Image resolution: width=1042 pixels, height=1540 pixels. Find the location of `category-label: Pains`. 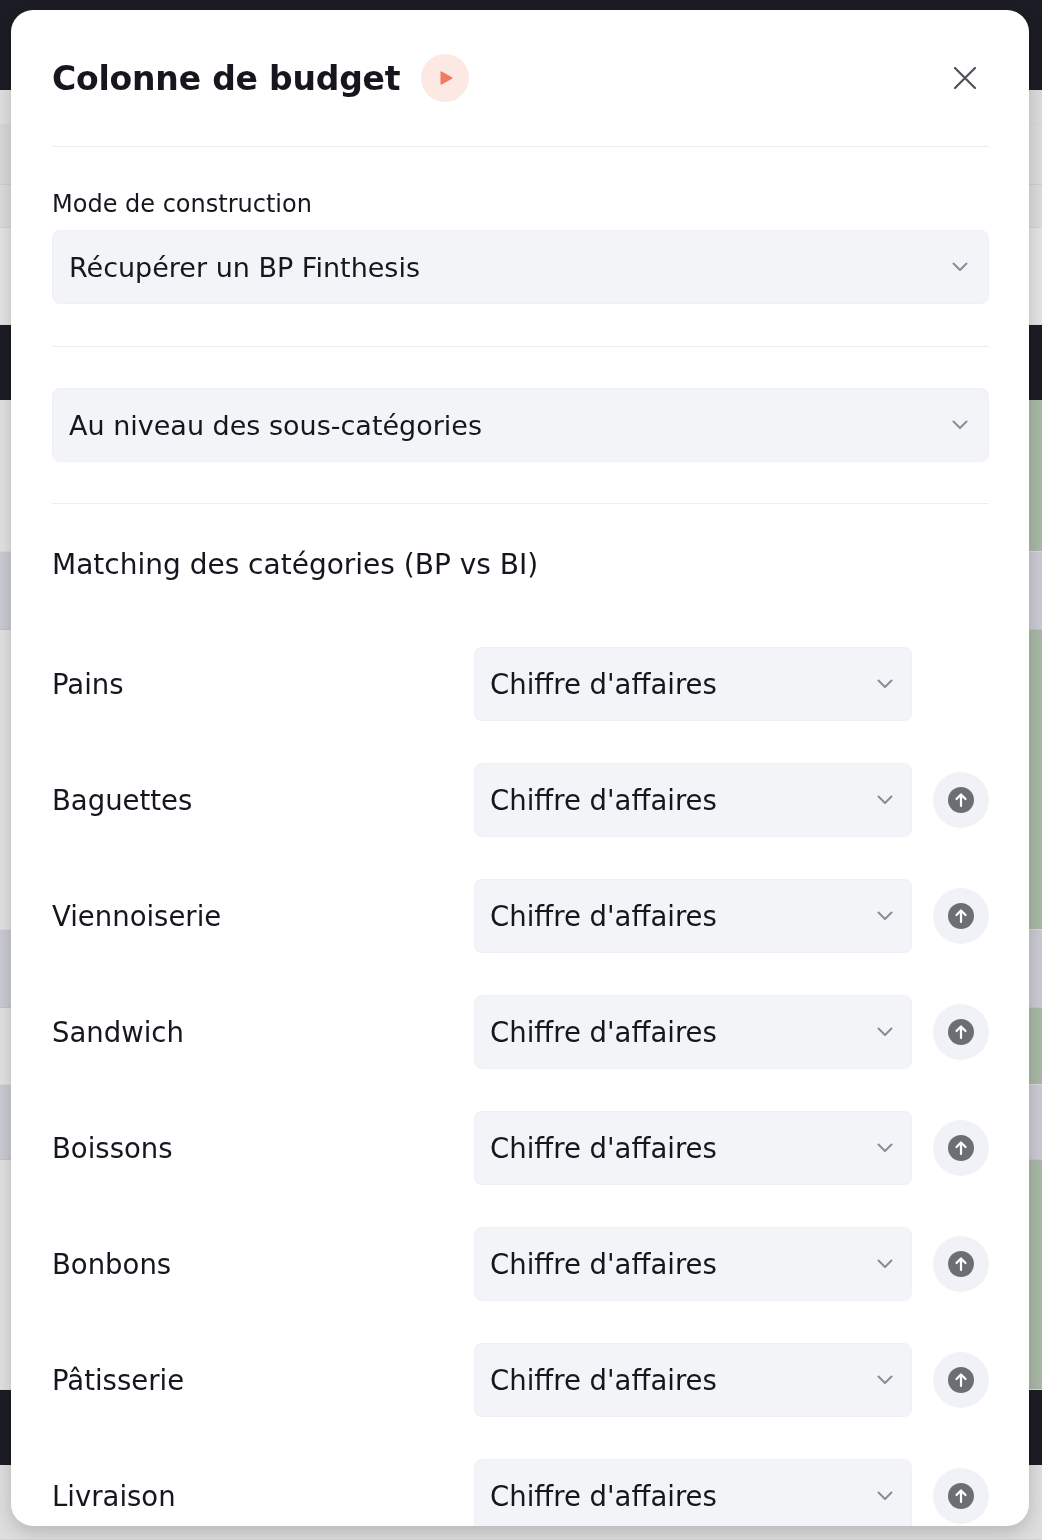

category-label: Pains is located at coordinates (88, 684).